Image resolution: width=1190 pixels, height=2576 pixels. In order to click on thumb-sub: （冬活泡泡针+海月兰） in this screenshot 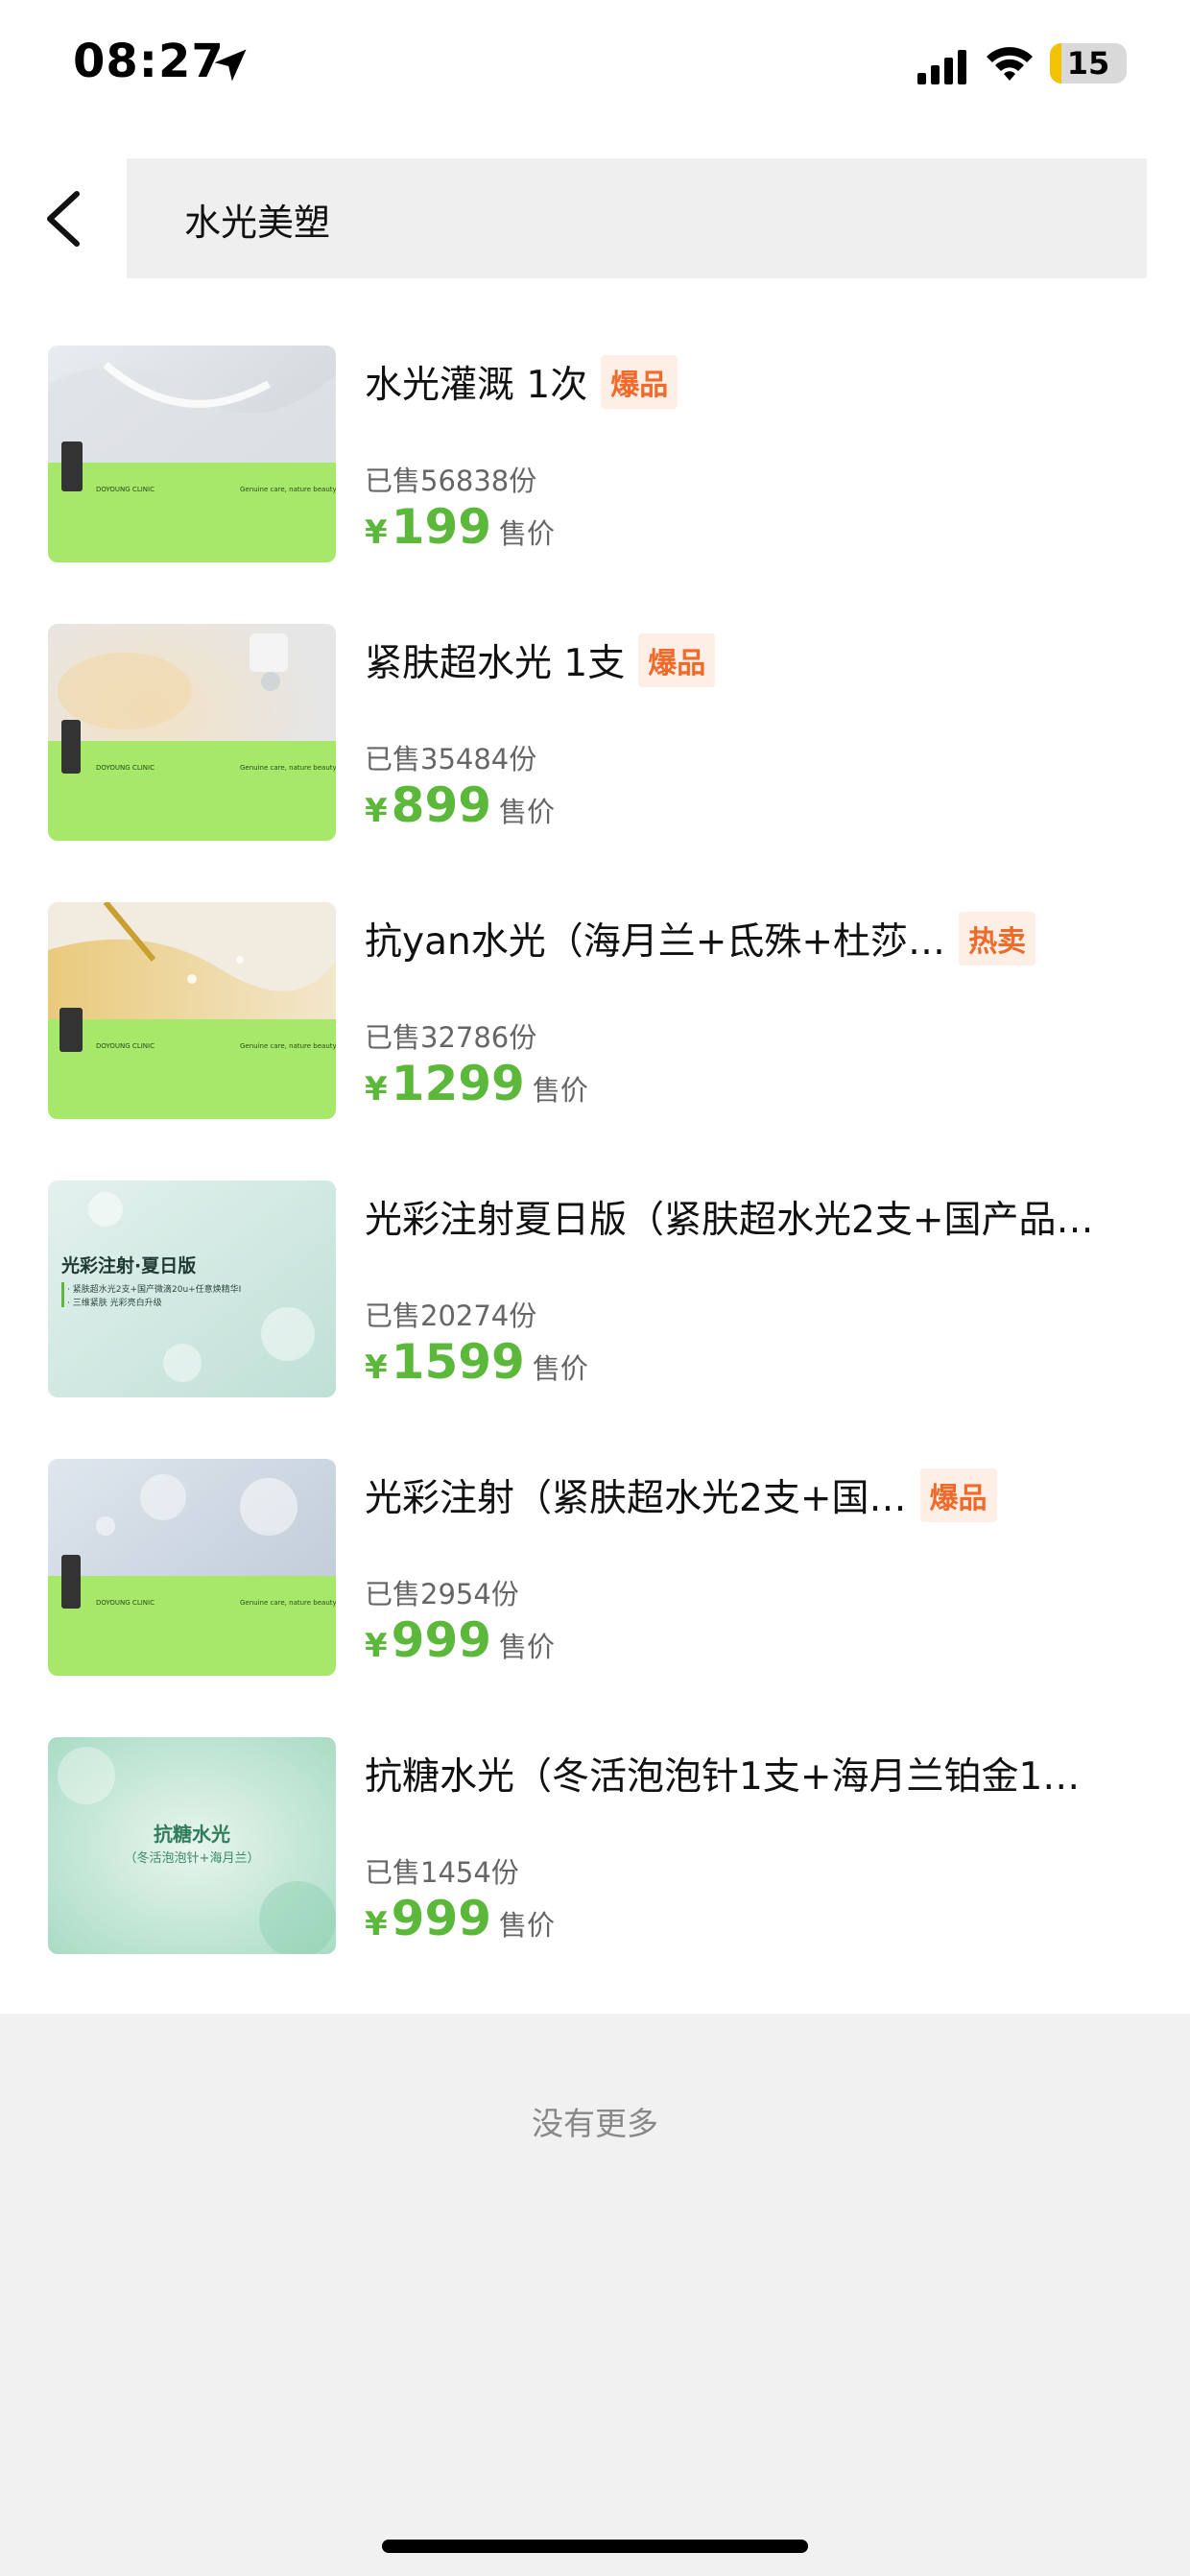, I will do `click(192, 1858)`.